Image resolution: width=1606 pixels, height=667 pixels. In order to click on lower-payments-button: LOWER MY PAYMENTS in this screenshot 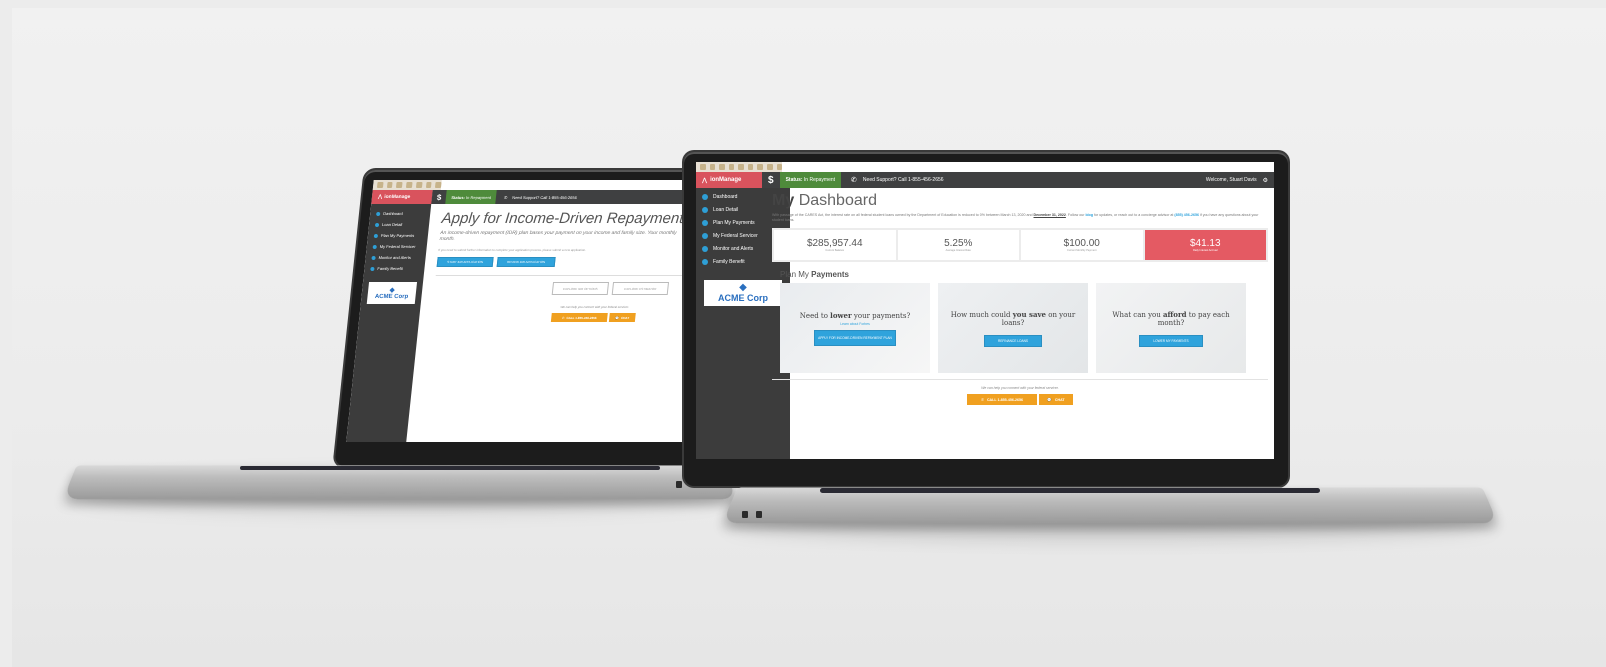, I will do `click(1171, 340)`.